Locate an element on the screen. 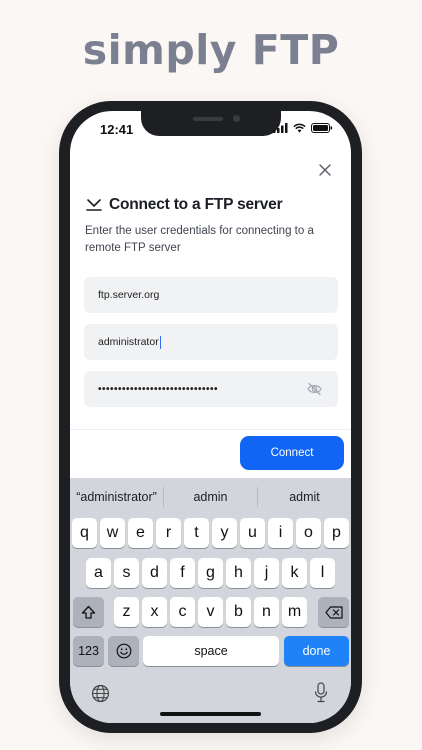  eye-off-icon is located at coordinates (314, 389).